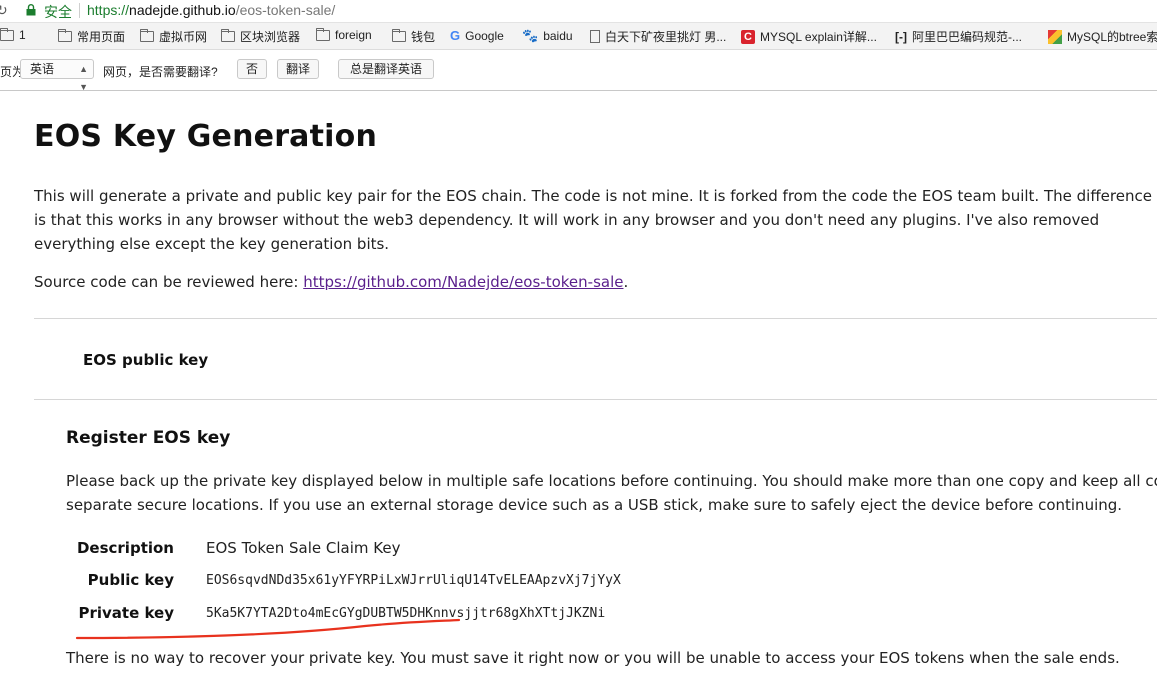  Describe the element at coordinates (42, 69) in the screenshot. I see `language-select-value: 英语` at that location.